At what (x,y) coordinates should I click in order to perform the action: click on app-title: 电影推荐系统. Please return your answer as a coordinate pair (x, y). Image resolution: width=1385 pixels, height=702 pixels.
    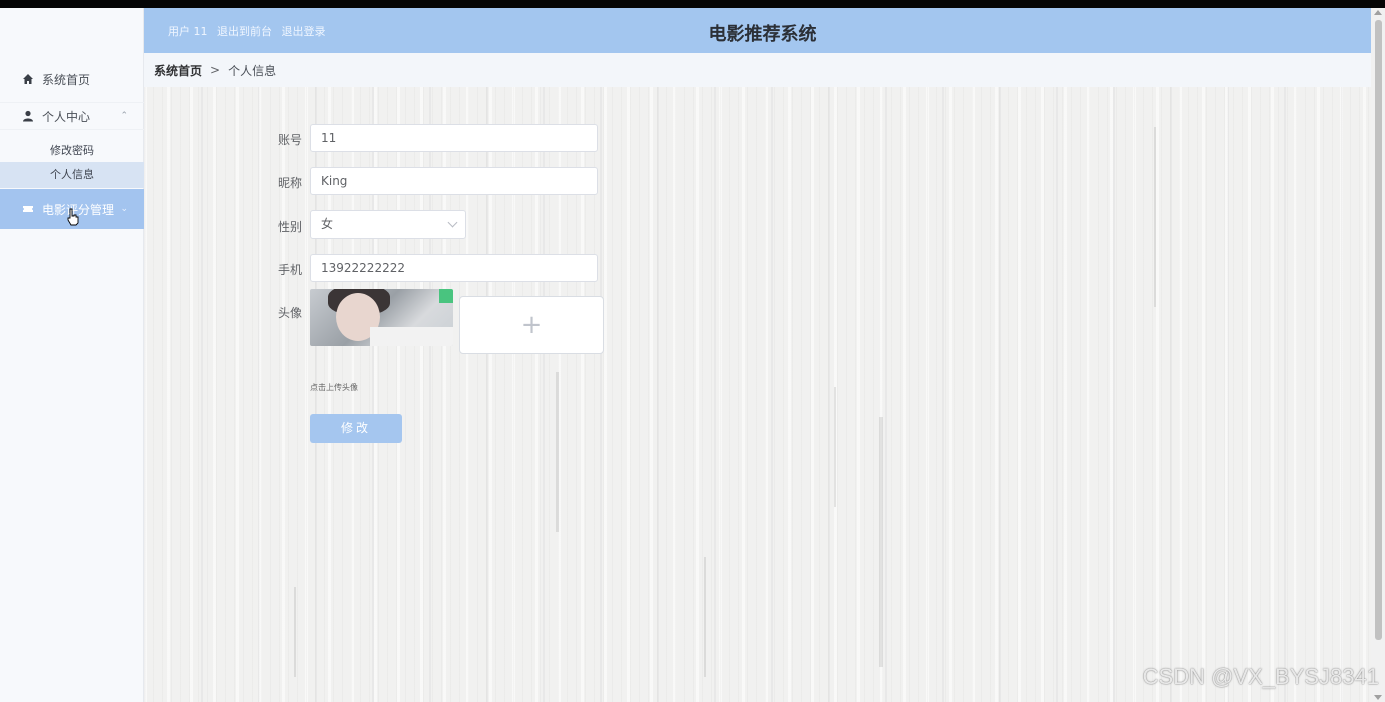
    Looking at the image, I should click on (762, 34).